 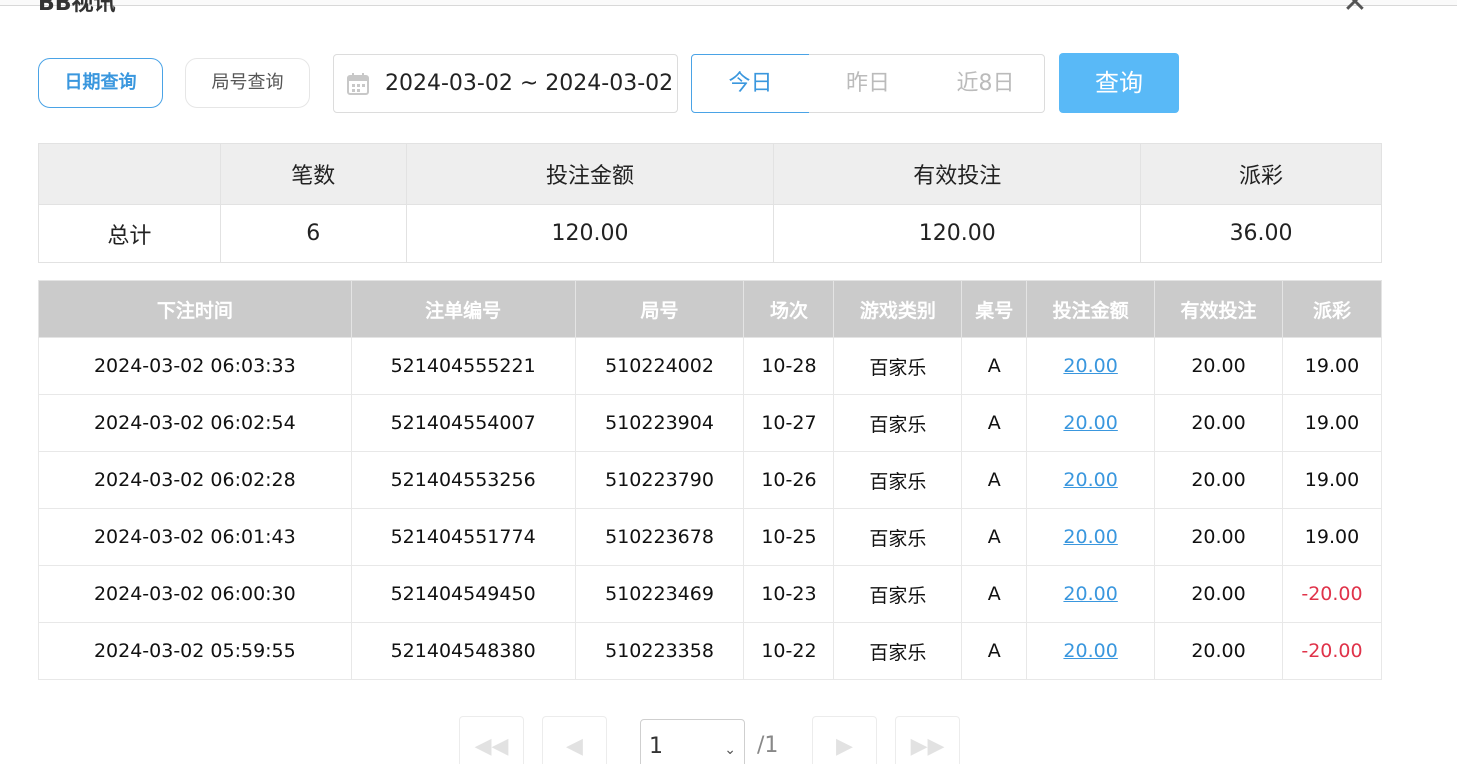 What do you see at coordinates (358, 84) in the screenshot?
I see `calendar-icon` at bounding box center [358, 84].